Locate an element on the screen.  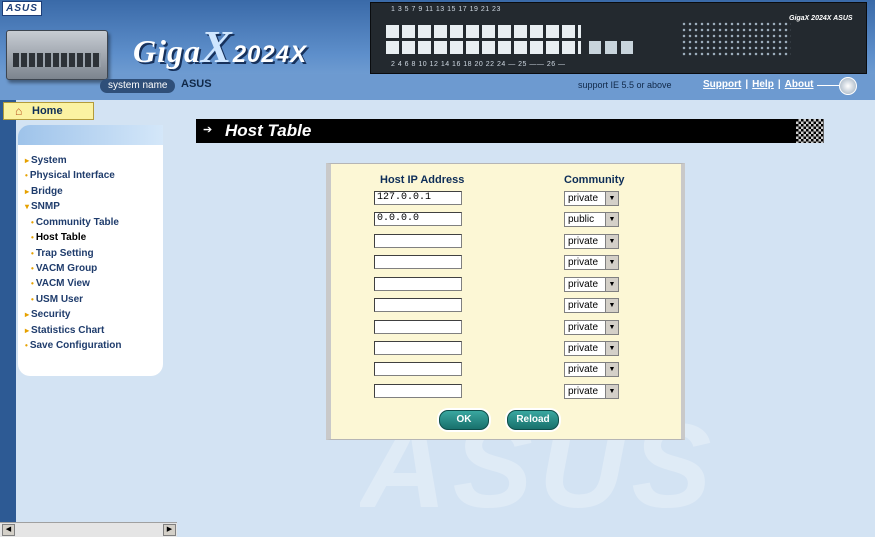
help-link: Help is located at coordinates (763, 84).